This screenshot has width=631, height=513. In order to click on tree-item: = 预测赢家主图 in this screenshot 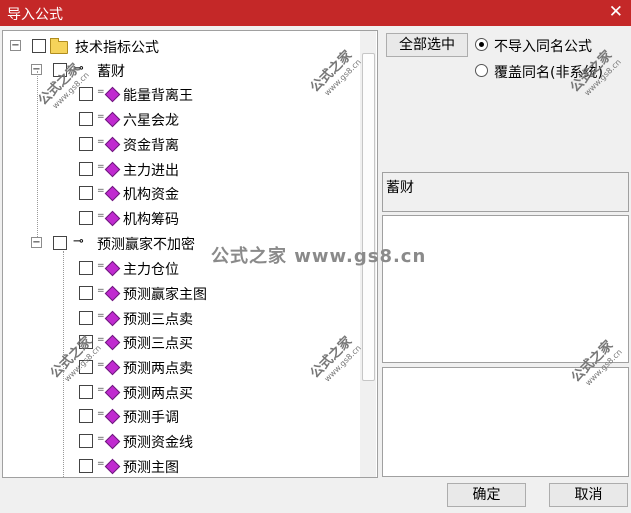, I will do `click(163, 293)`.